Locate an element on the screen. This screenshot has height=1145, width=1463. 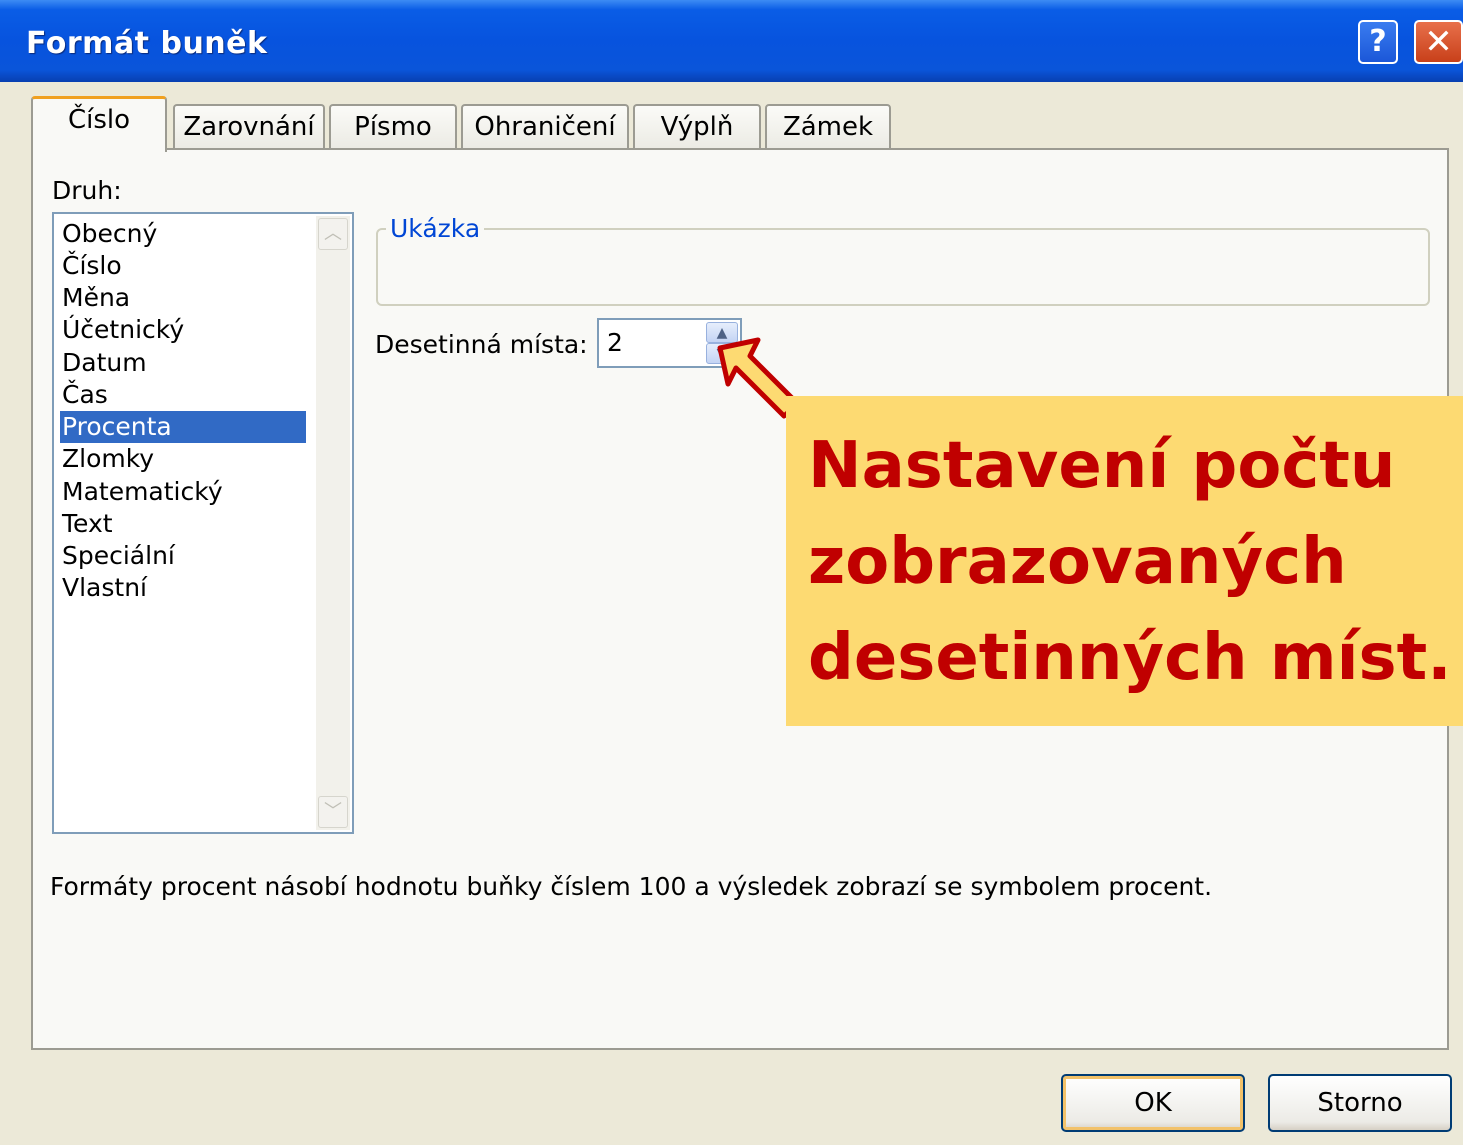
list-scrollbar: ︿ ﹀ is located at coordinates (333, 523).